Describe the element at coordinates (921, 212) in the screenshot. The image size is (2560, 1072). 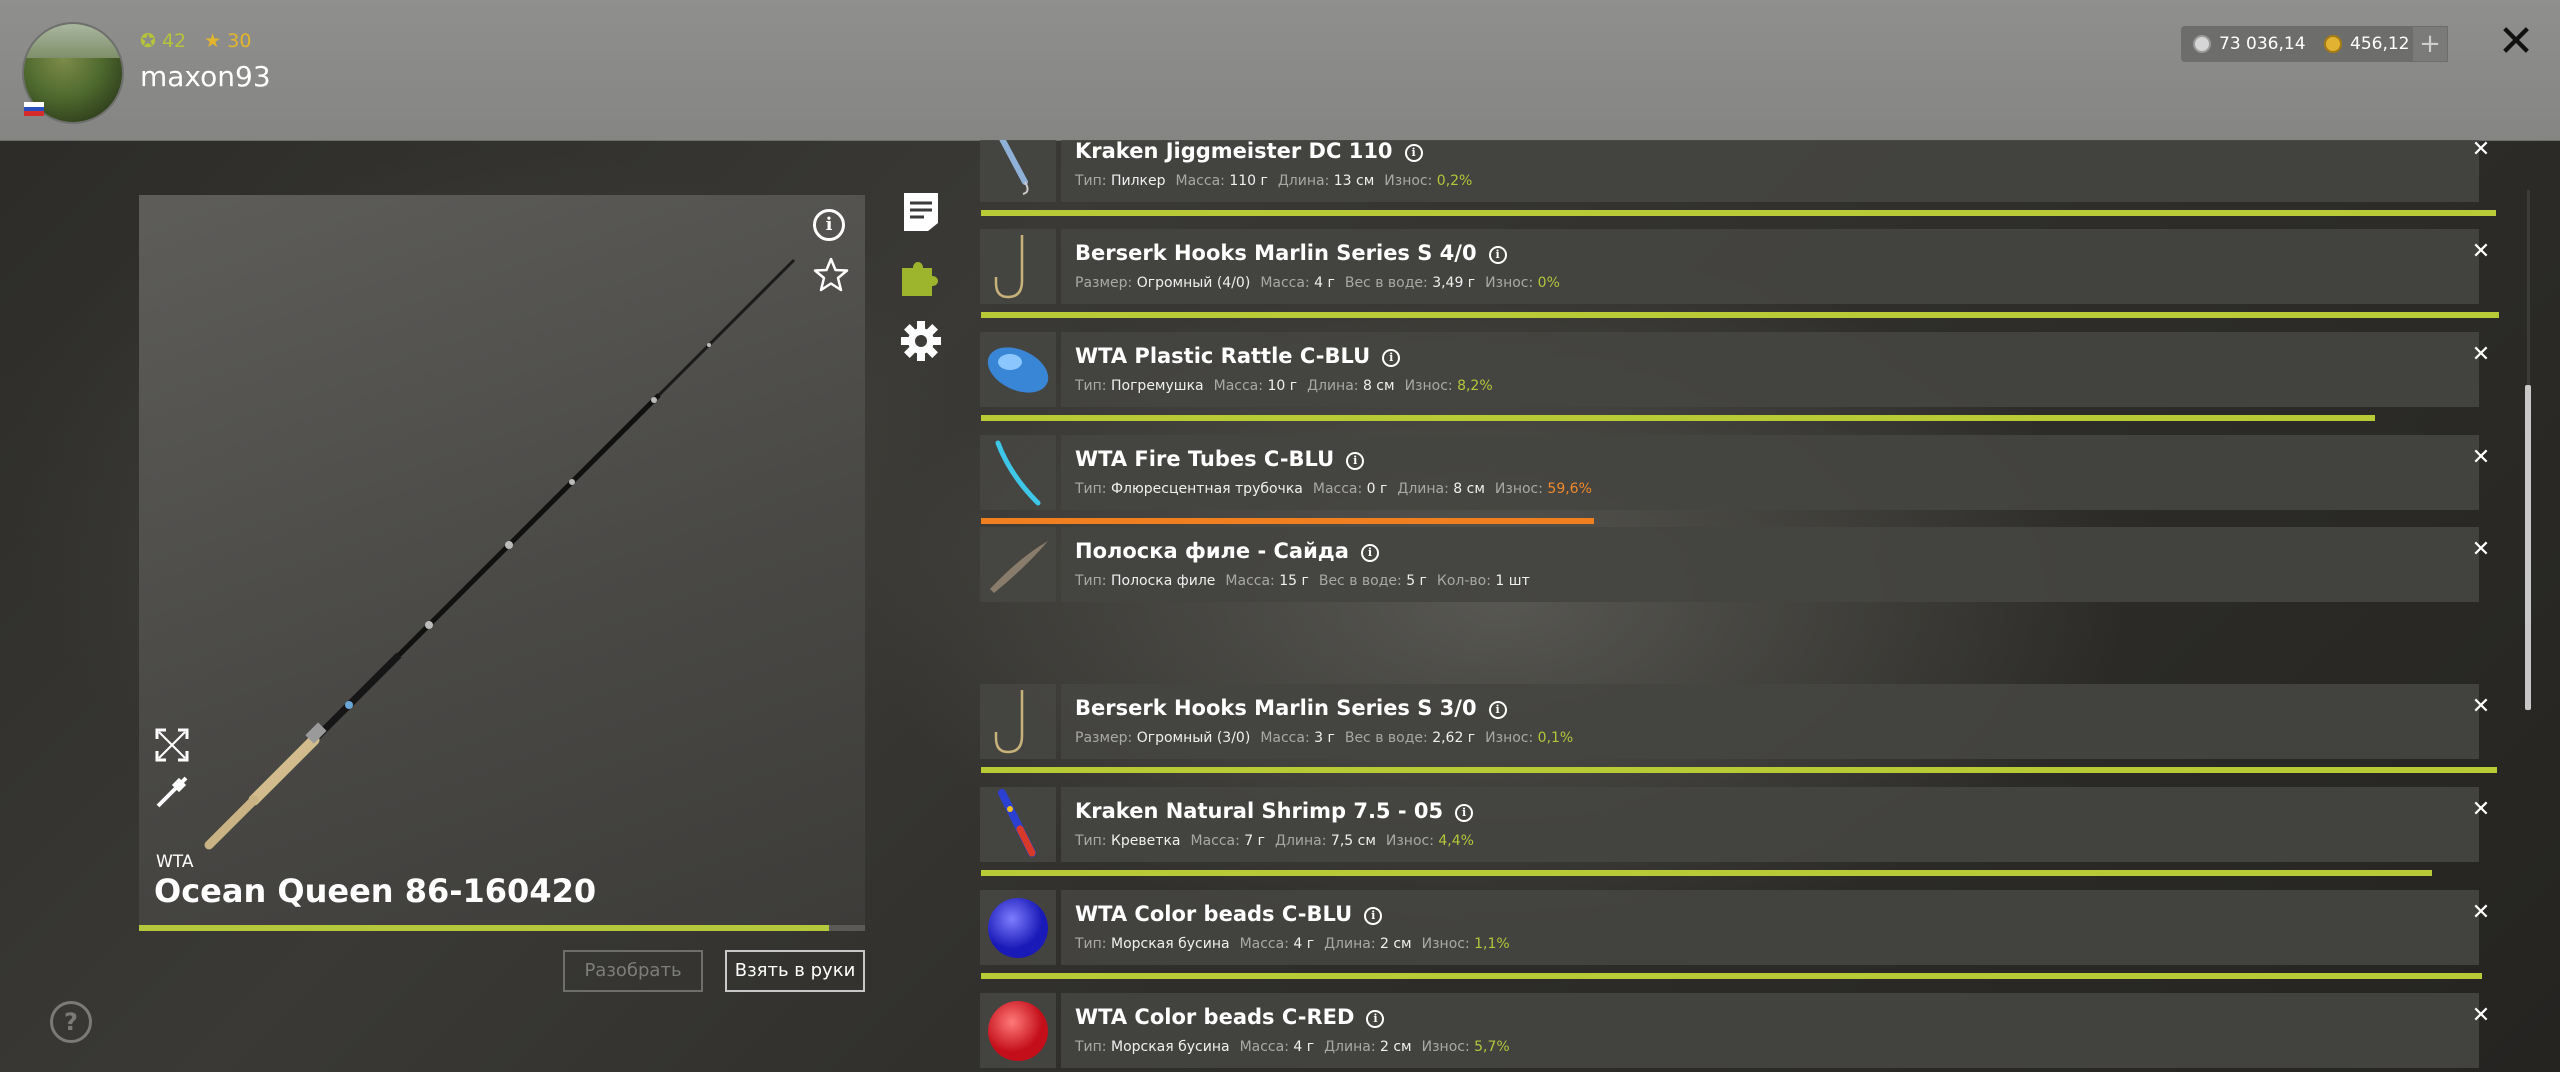
I see `tab-description-icon` at that location.